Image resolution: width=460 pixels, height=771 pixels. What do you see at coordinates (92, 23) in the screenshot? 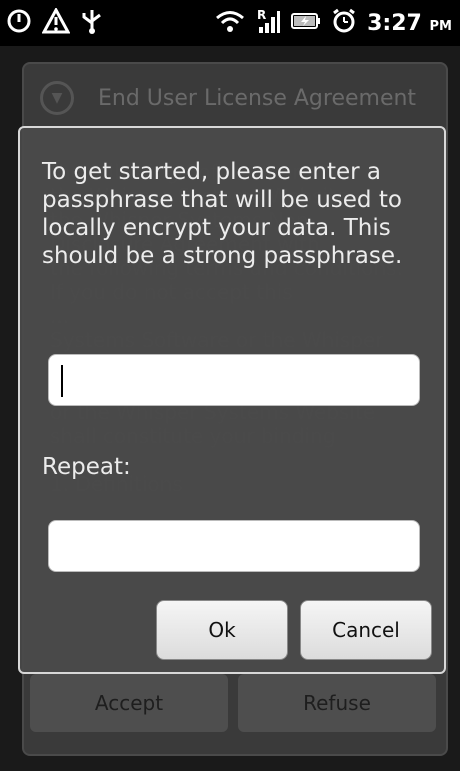
I see `usb-icon` at bounding box center [92, 23].